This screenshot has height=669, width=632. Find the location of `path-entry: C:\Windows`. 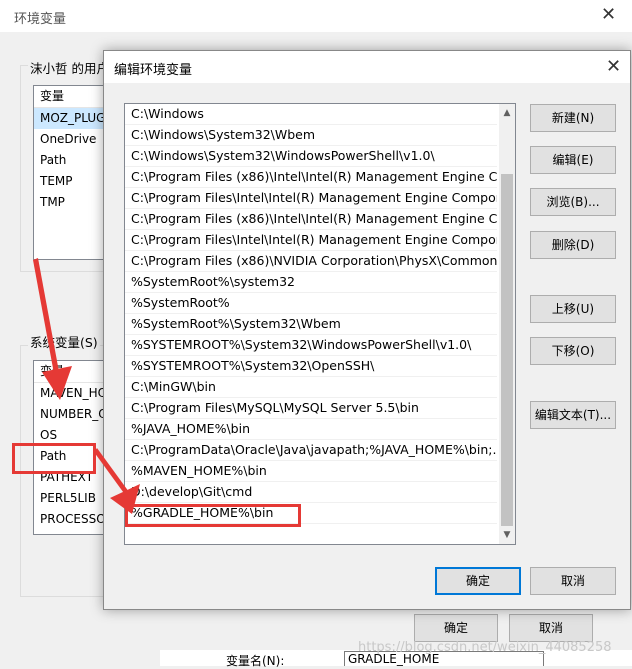

path-entry: C:\Windows is located at coordinates (311, 114).